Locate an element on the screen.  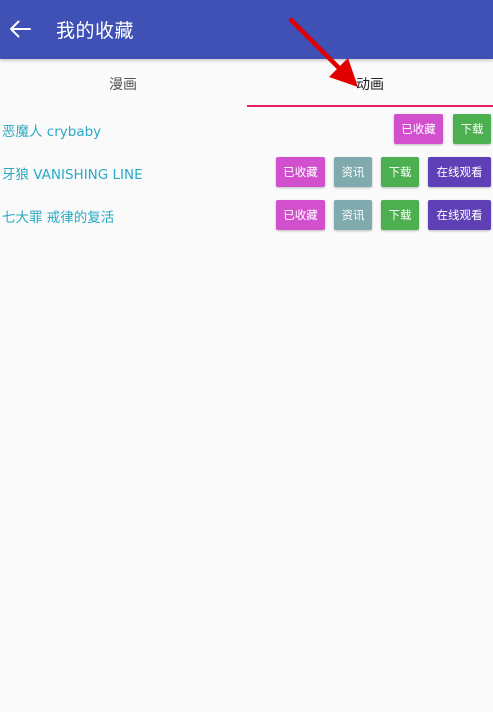
list-item: 牙狼 VANISHING LINE 已收藏 资讯 下载 在线观看 is located at coordinates (246, 172).